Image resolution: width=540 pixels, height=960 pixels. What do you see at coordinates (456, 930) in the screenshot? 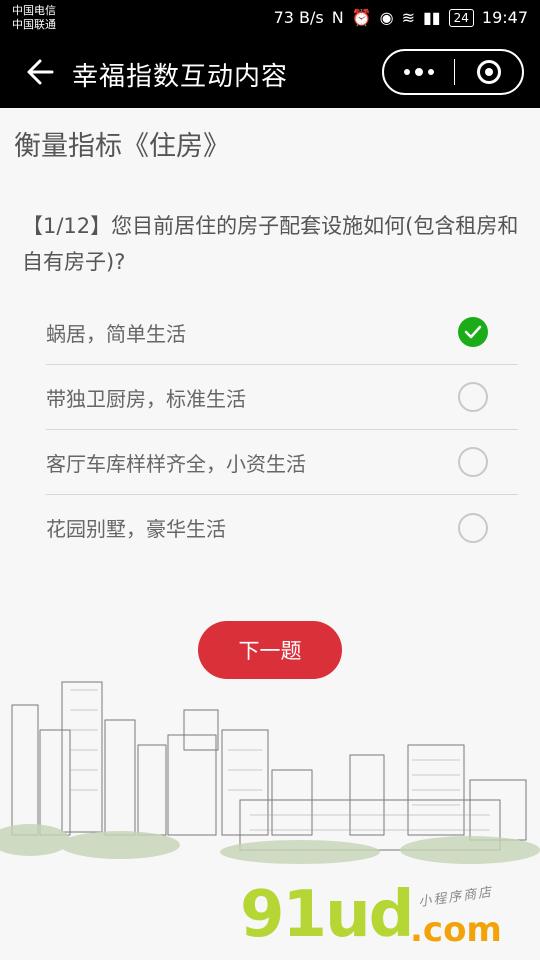
I see `watermark-domain: .com` at bounding box center [456, 930].